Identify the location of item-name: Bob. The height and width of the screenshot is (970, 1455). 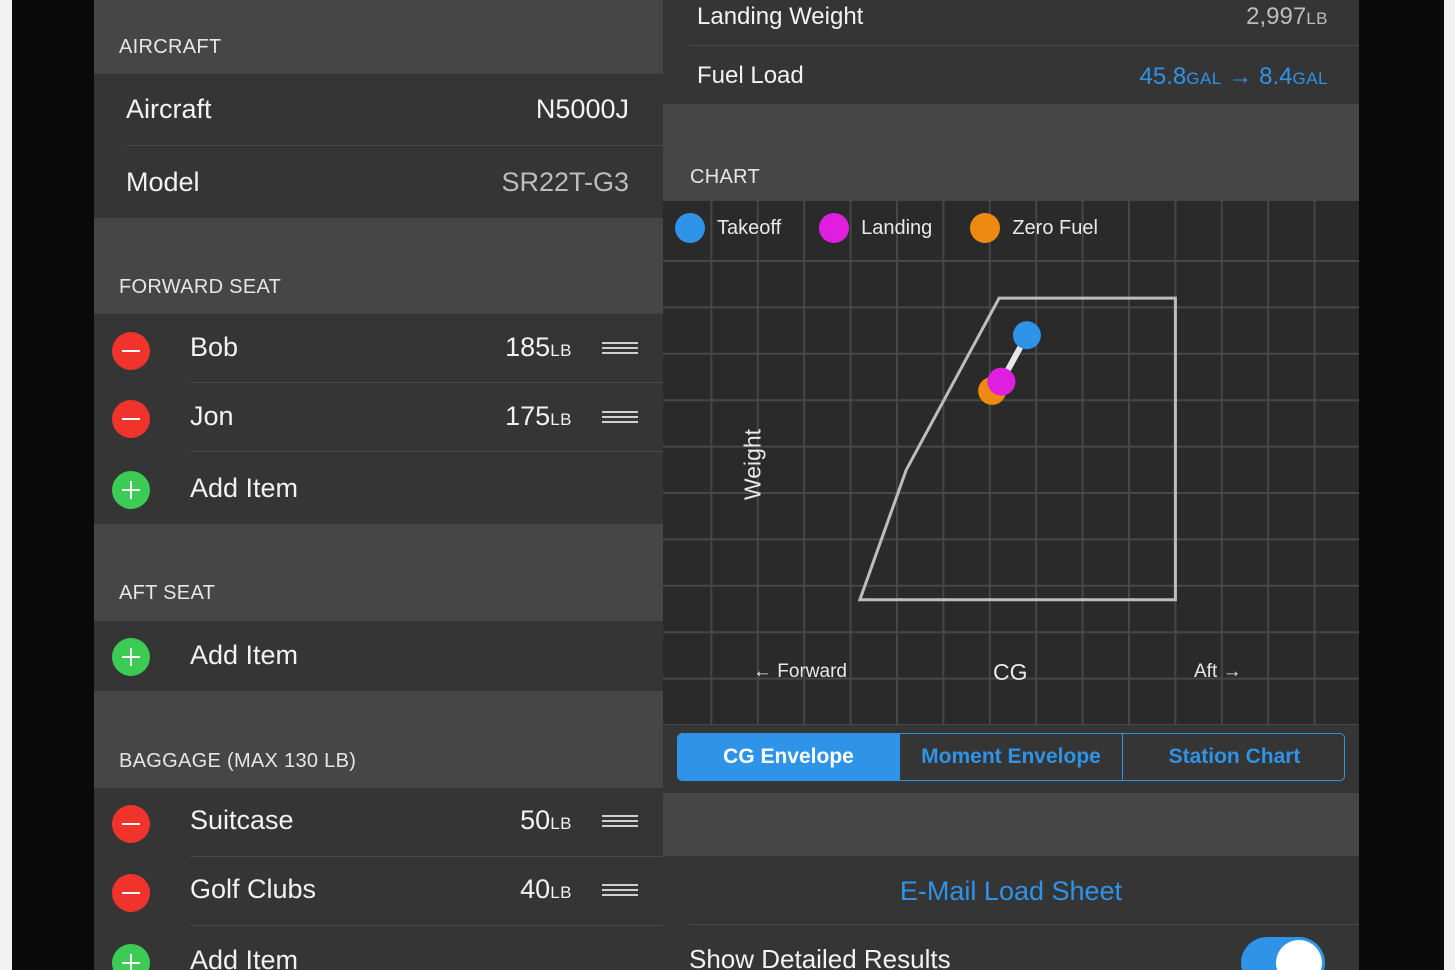
(214, 347).